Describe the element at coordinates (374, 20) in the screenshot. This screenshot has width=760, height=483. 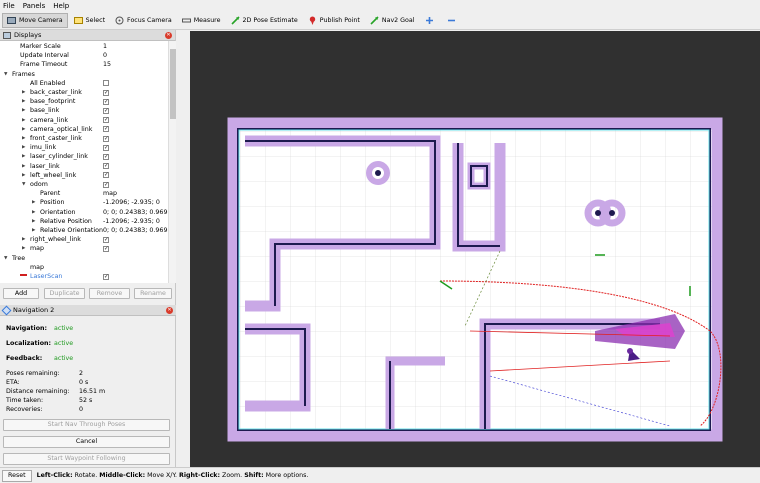
I see `nav2-goal-icon` at that location.